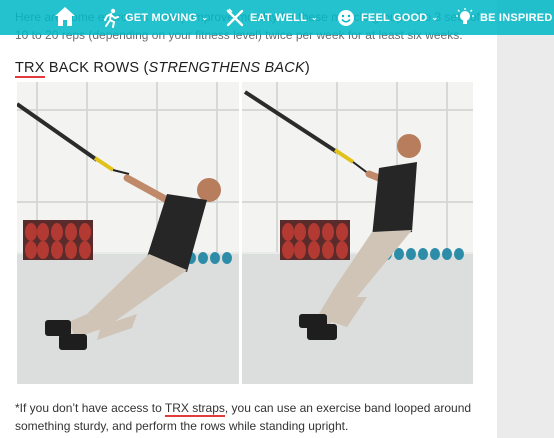  Describe the element at coordinates (65, 17) in the screenshot. I see `home-icon` at that location.